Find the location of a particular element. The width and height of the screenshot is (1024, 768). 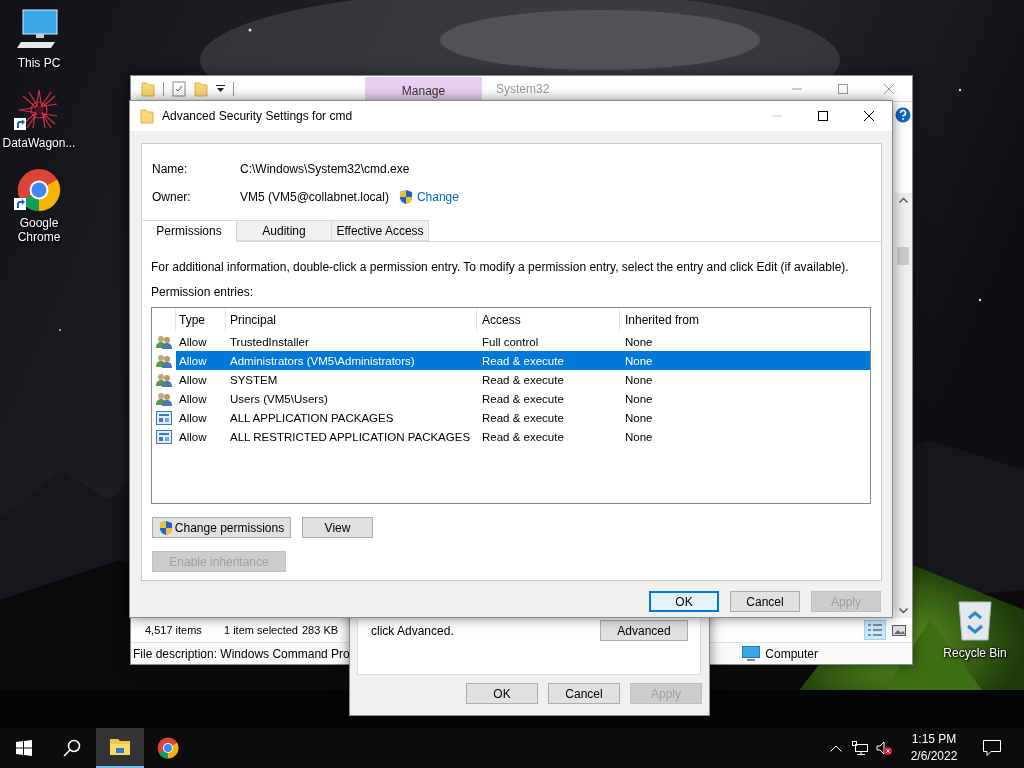

volume-muted-icon is located at coordinates (884, 748).